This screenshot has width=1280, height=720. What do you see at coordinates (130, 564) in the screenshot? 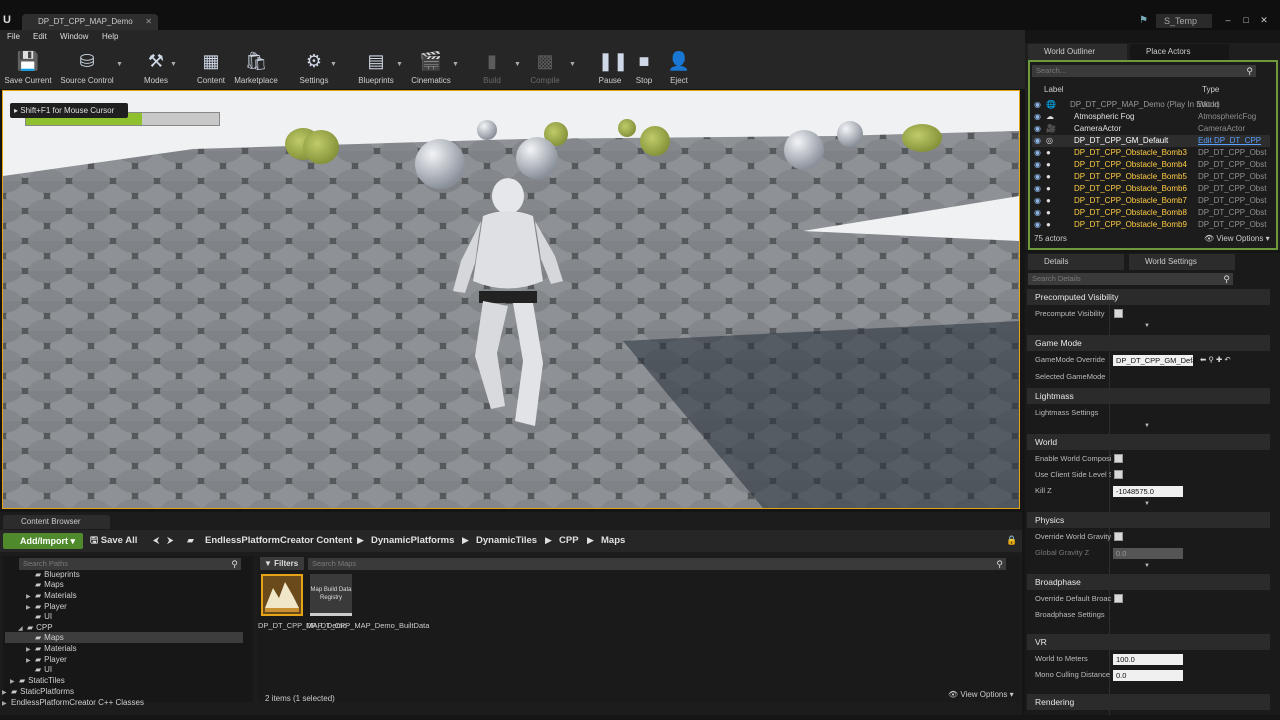
I see `search-paths-input: Search Paths ⚲` at bounding box center [130, 564].